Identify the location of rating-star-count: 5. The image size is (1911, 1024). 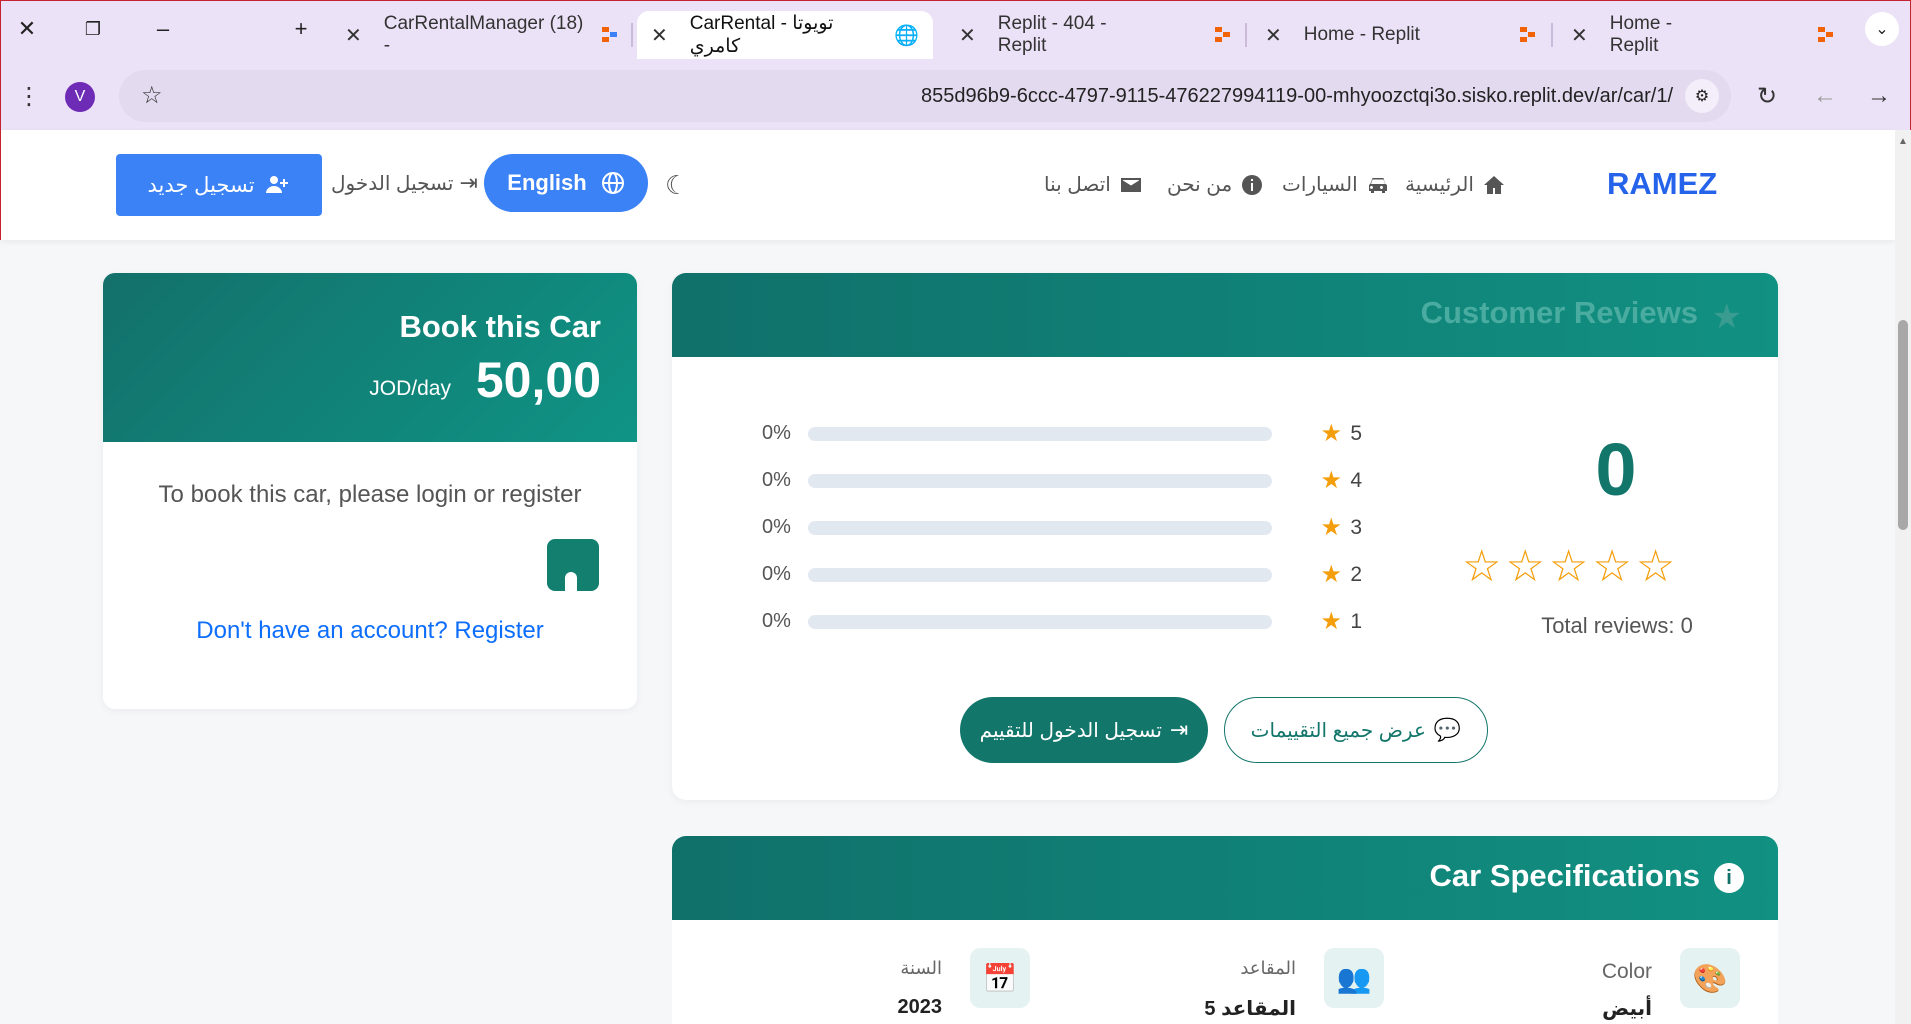
(1356, 433).